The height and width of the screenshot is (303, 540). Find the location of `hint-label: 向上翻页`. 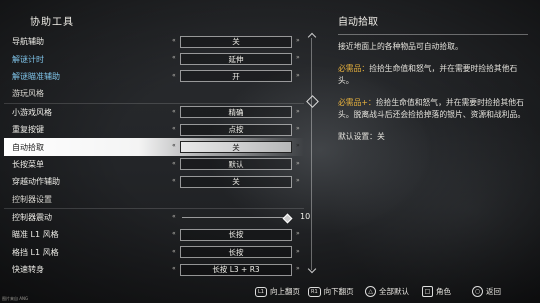

hint-label: 向上翻页 is located at coordinates (284, 291).